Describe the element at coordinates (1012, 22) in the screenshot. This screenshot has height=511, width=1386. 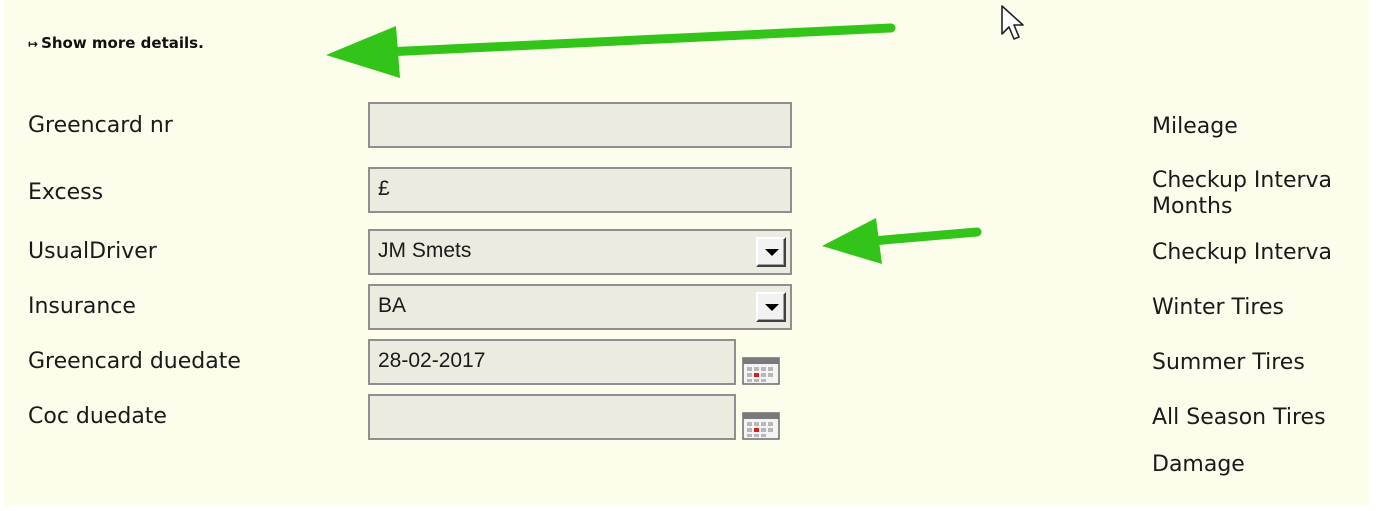
I see `mouse-pointer-icon` at that location.